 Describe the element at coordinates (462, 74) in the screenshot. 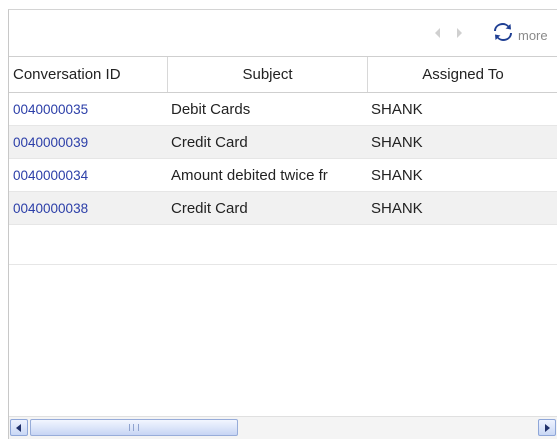

I see `column-header-assigned-to: Assigned To` at that location.